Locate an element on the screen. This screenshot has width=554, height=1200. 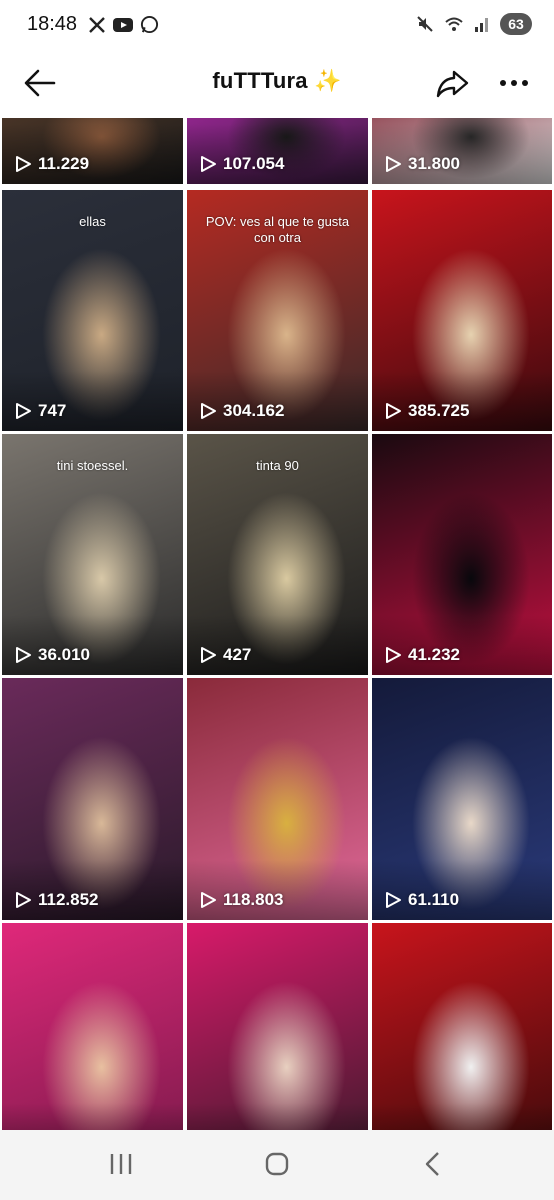
view-count: 118.803 is located at coordinates (241, 900).